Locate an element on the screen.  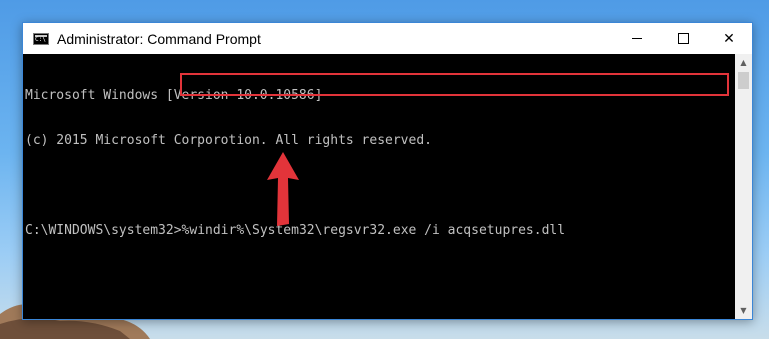
window-title: Administrator: Command Prompt is located at coordinates (159, 38).